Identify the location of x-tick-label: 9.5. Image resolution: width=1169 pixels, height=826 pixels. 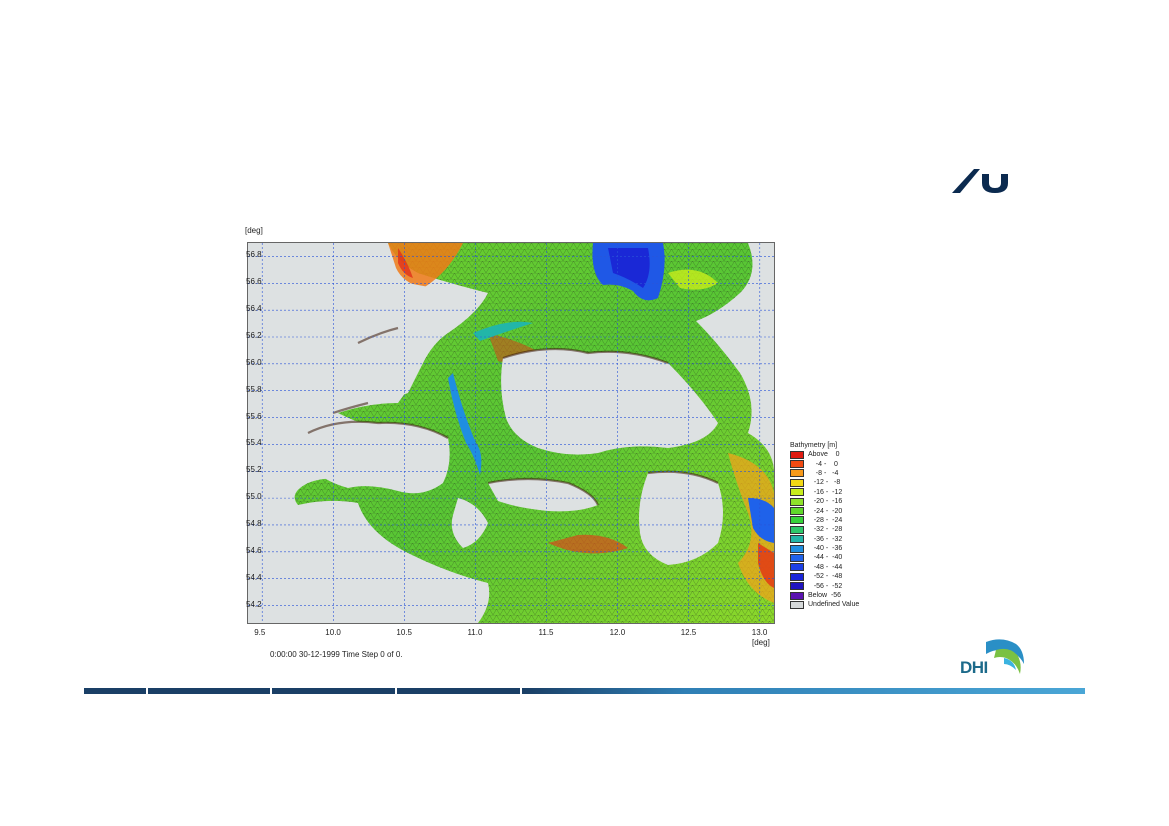
(260, 632).